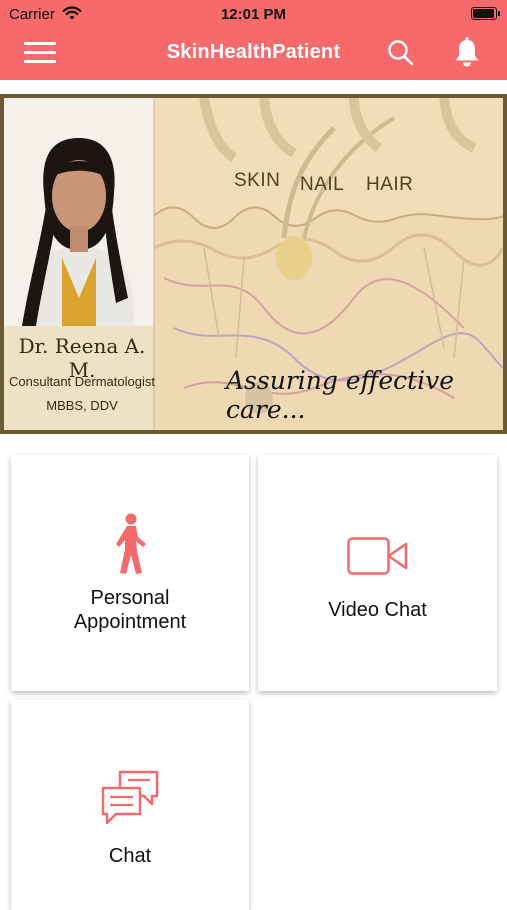 The width and height of the screenshot is (507, 910). What do you see at coordinates (401, 53) in the screenshot?
I see `search-icon` at bounding box center [401, 53].